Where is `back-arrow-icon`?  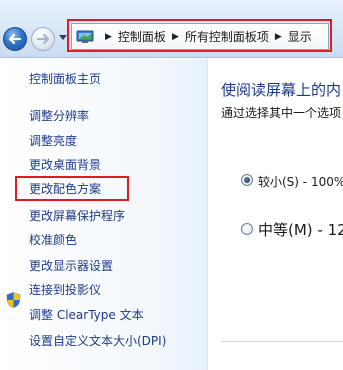 back-arrow-icon is located at coordinates (15, 39).